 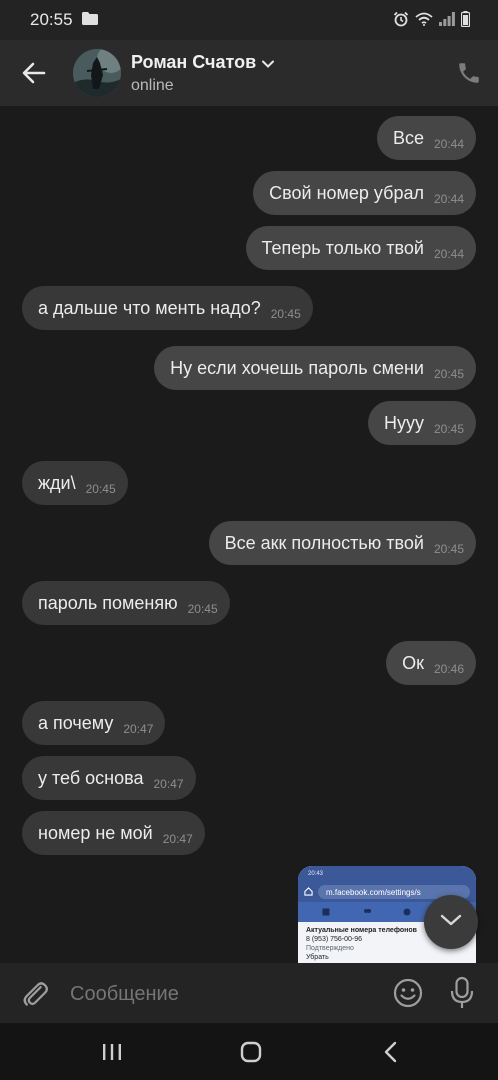 What do you see at coordinates (367, 912) in the screenshot?
I see `people-icon` at bounding box center [367, 912].